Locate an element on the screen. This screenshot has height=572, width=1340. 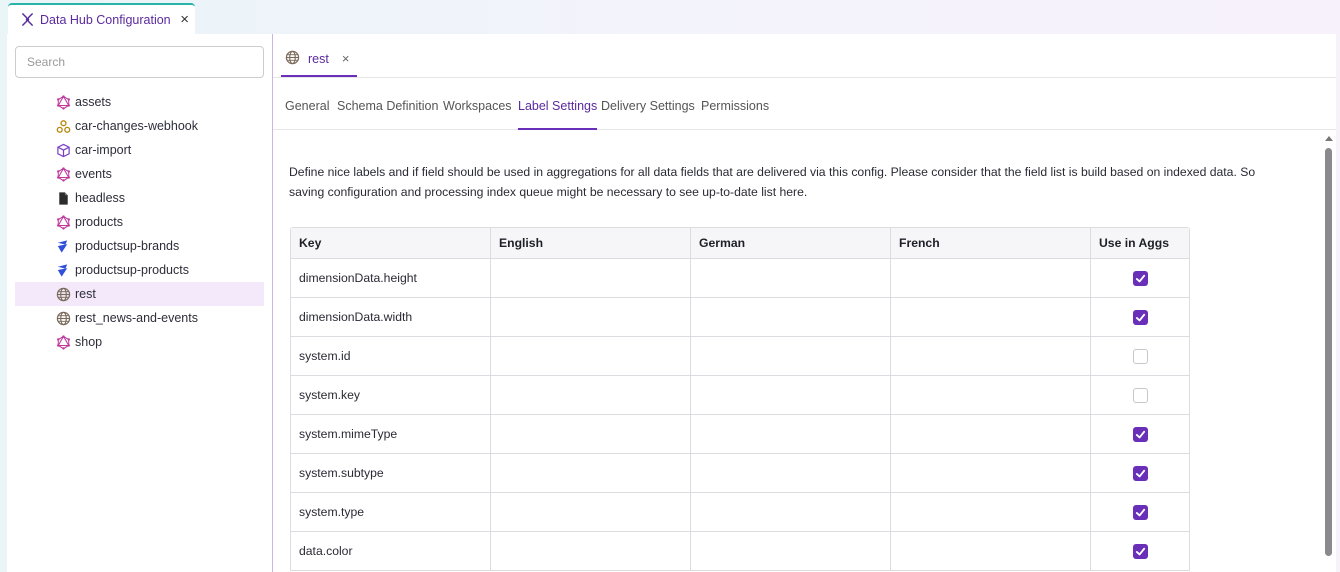
tab-permissions: Permissions is located at coordinates (735, 114).